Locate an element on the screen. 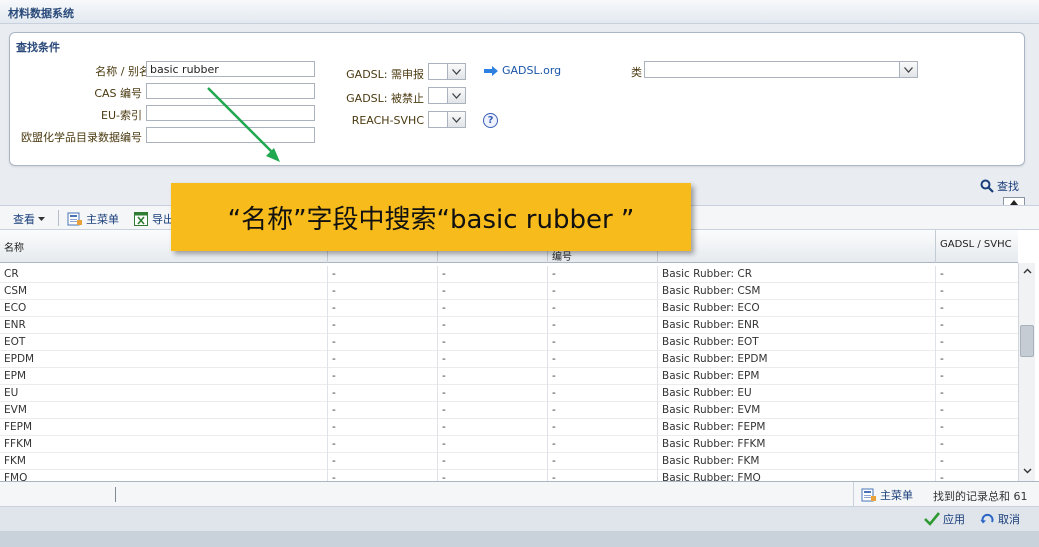 The image size is (1039, 547). table-row: CR - - - Basic Rubber: CR - is located at coordinates (509, 274).